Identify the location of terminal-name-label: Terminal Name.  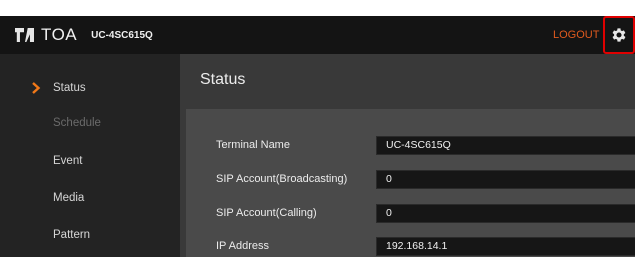
(253, 145).